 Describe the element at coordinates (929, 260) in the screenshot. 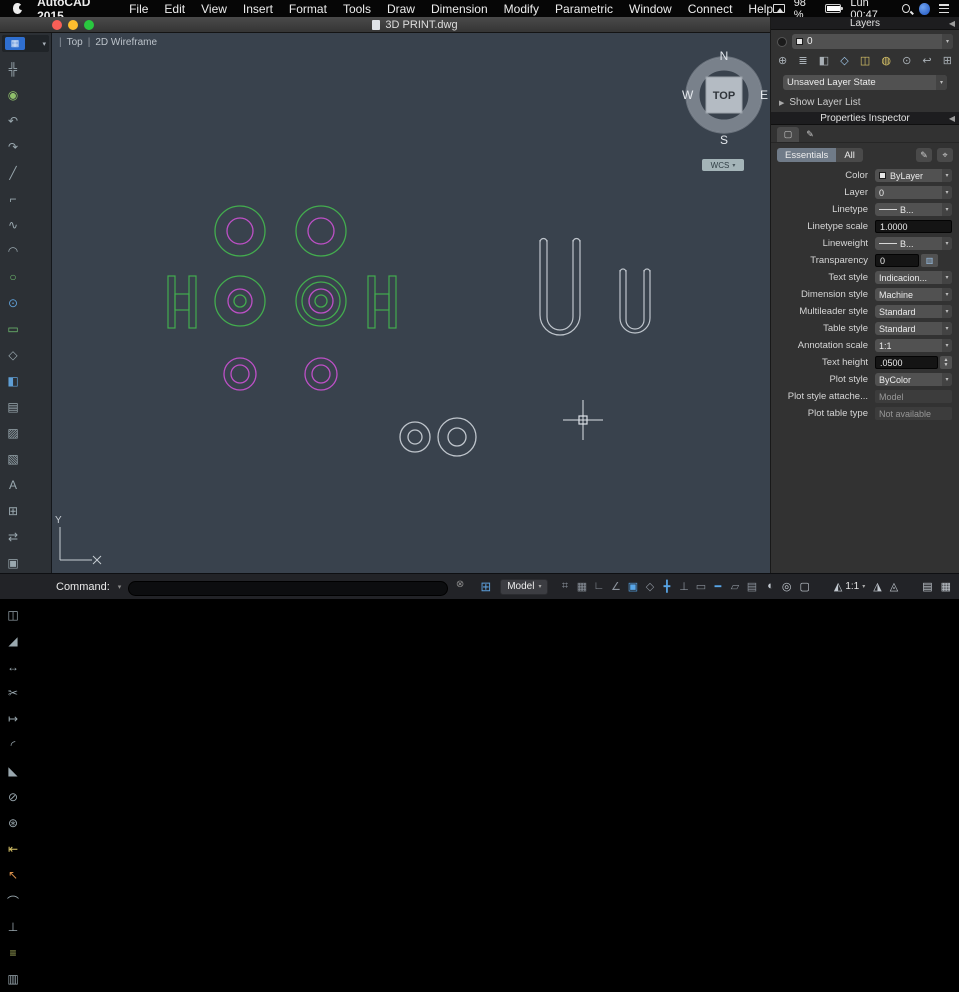

I see `transparency-slider-icon: ▥` at that location.